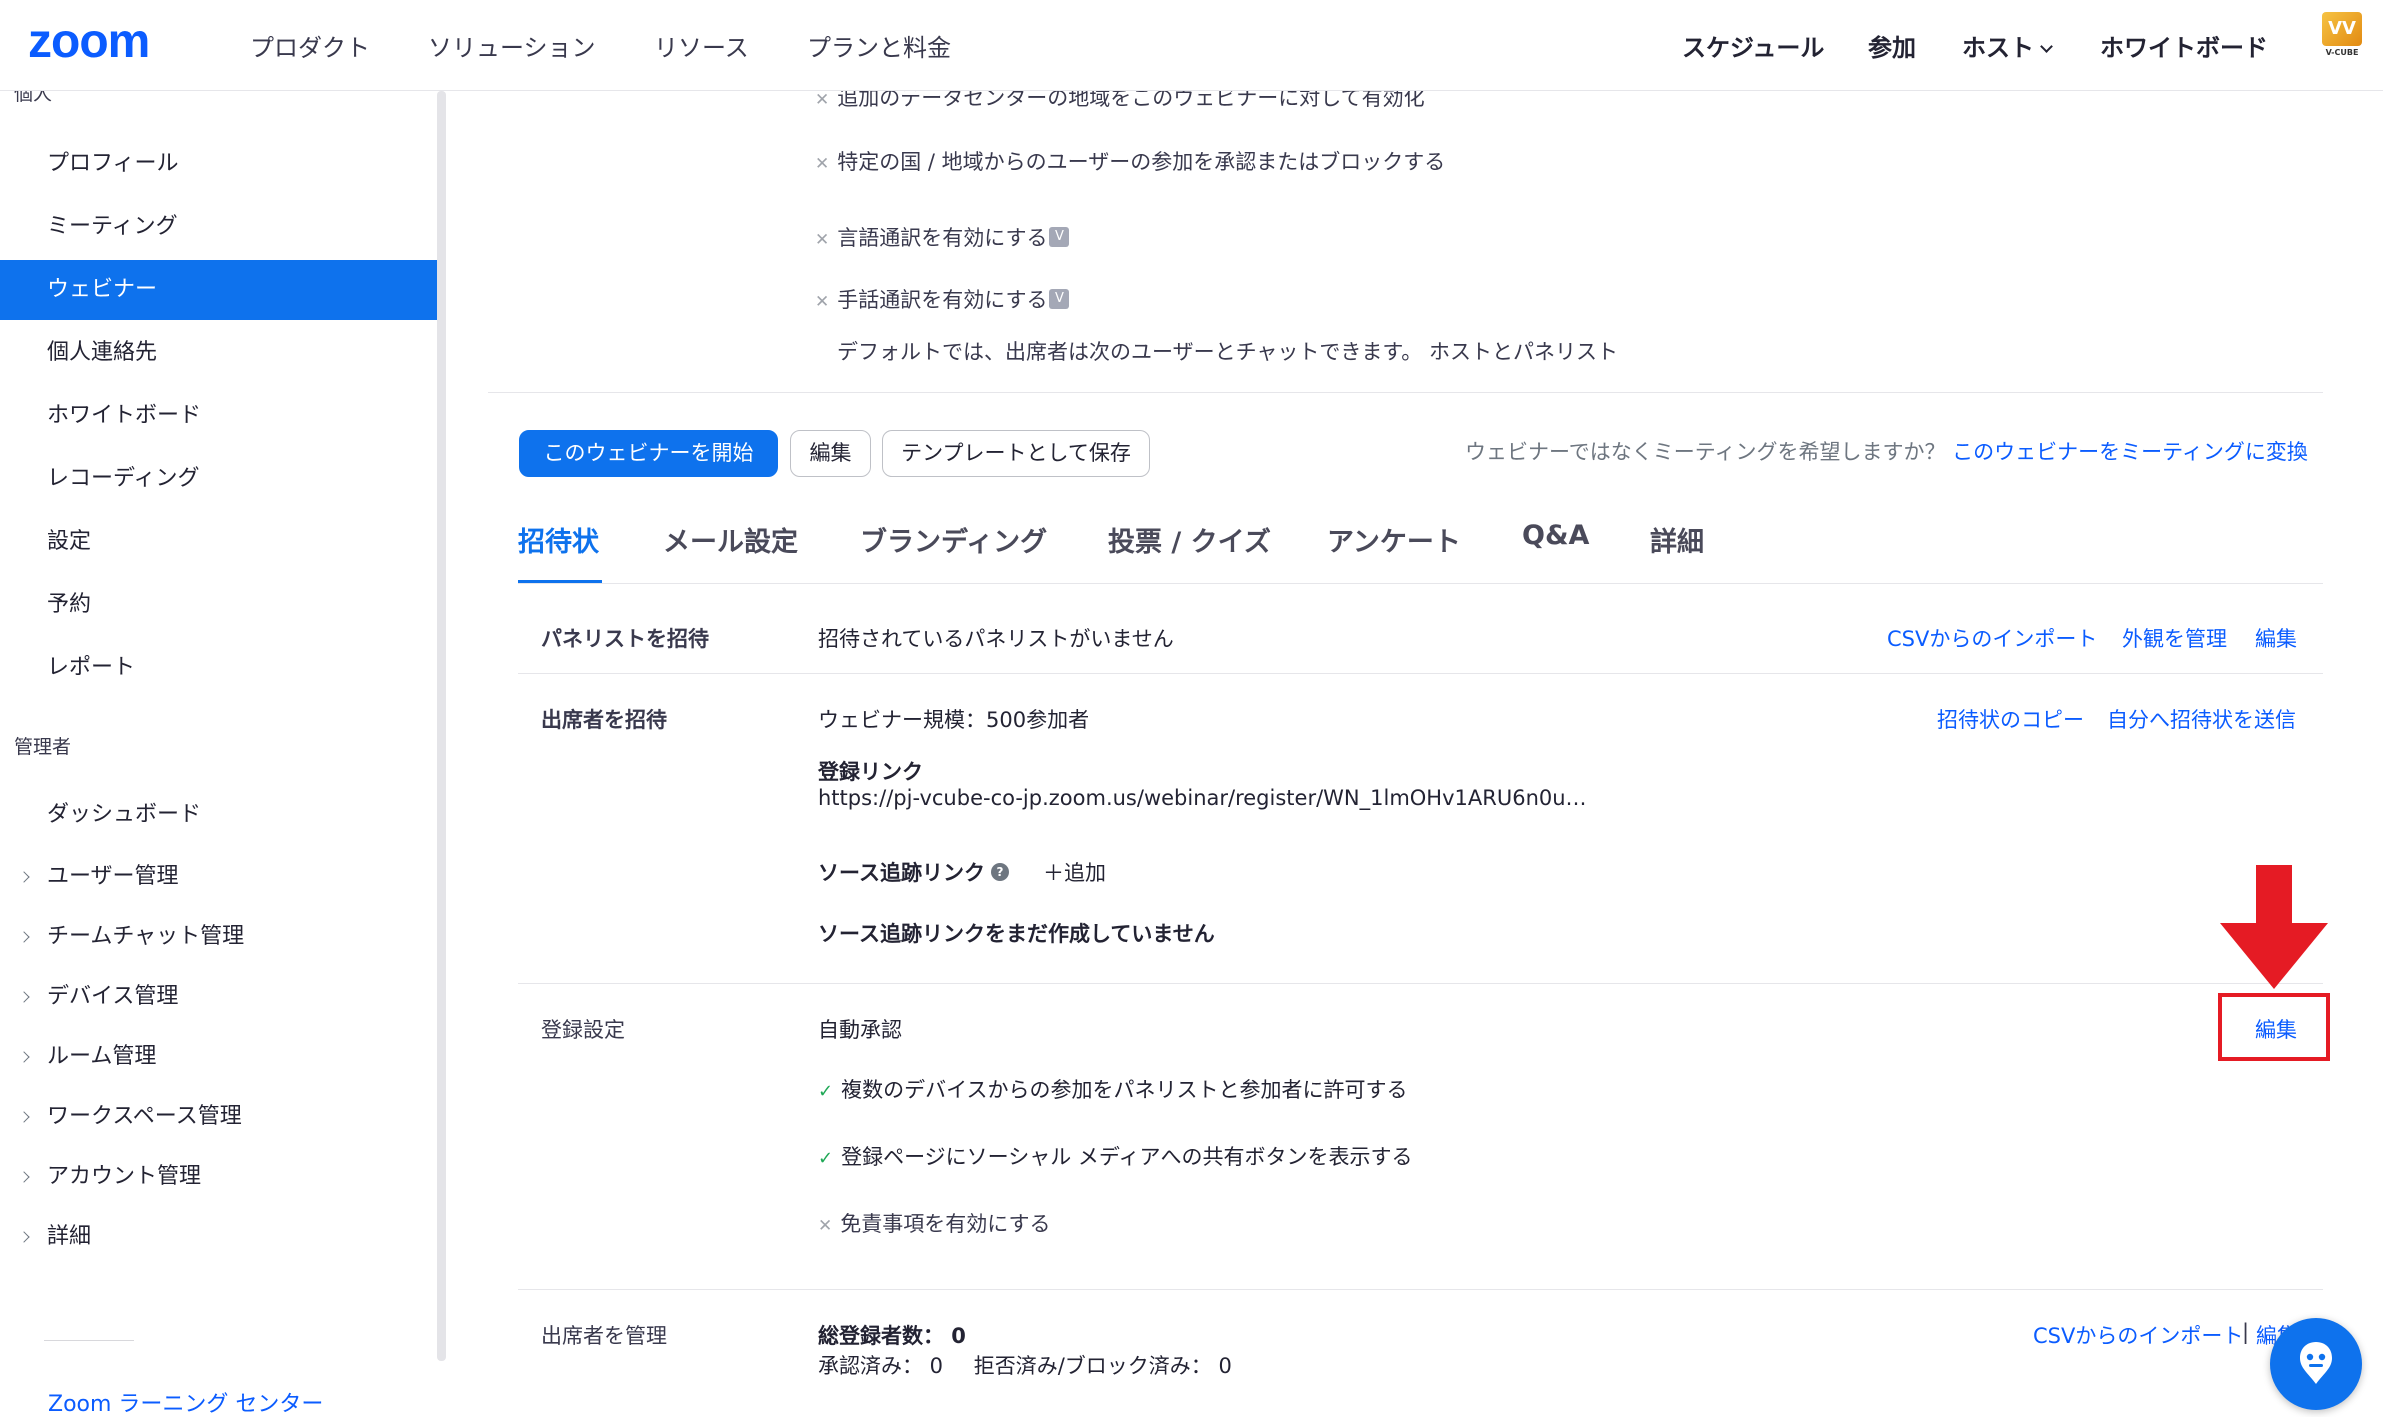 The height and width of the screenshot is (1417, 2383). I want to click on help-icon: ?, so click(999, 872).